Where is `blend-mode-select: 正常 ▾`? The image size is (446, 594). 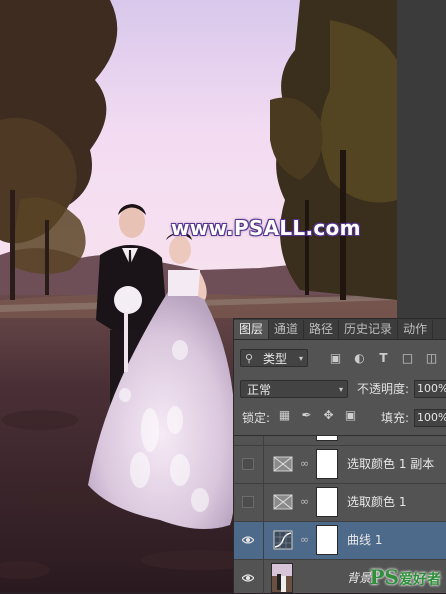
blend-mode-select: 正常 ▾ is located at coordinates (294, 389).